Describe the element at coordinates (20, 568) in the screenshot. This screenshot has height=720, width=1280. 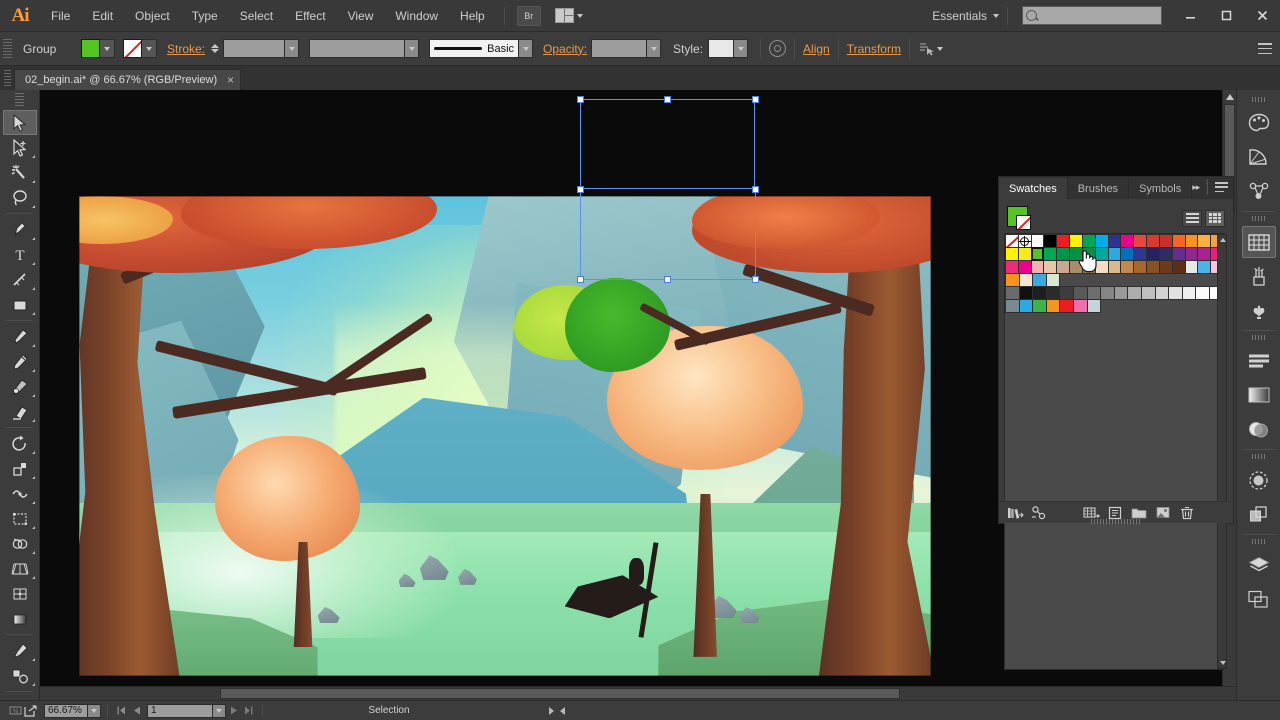
I see `perspective-grid-tool` at that location.